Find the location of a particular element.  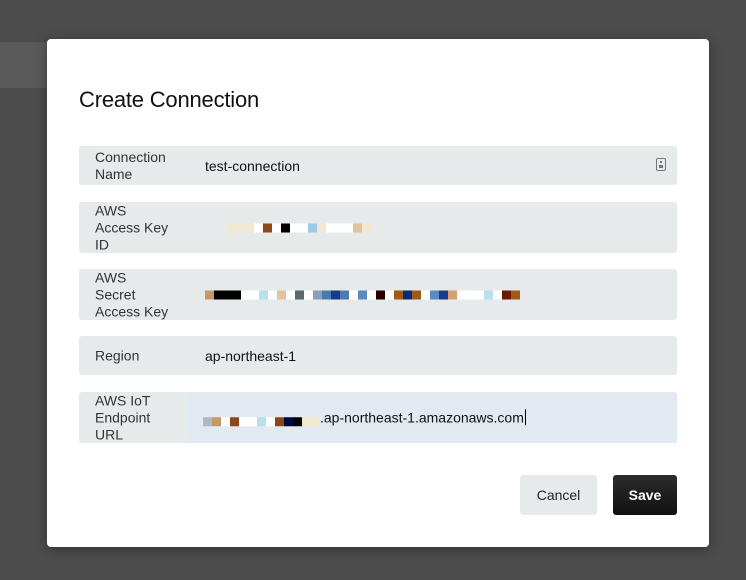

region-label: Region is located at coordinates (117, 355).